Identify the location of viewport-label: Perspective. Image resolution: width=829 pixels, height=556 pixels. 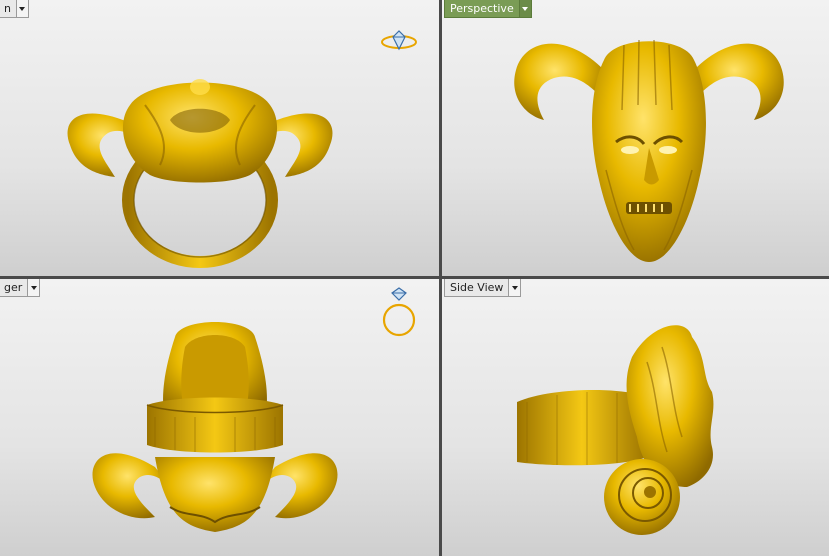
(482, 8).